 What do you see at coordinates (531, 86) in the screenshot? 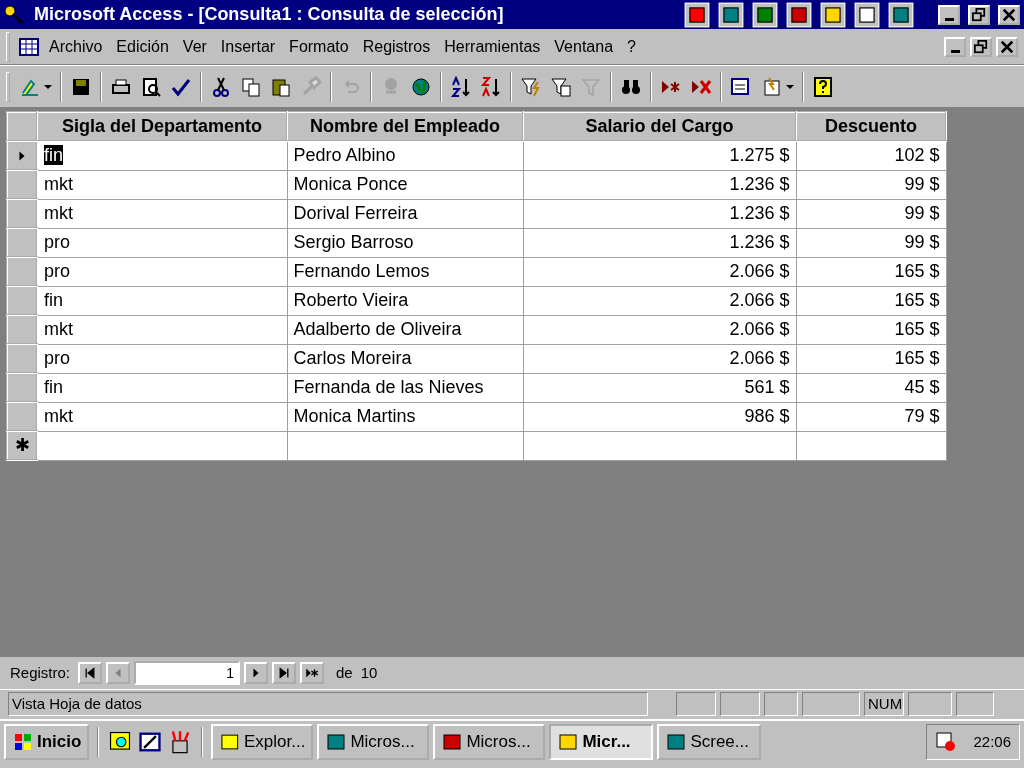
I see `filter-lightning-icon` at bounding box center [531, 86].